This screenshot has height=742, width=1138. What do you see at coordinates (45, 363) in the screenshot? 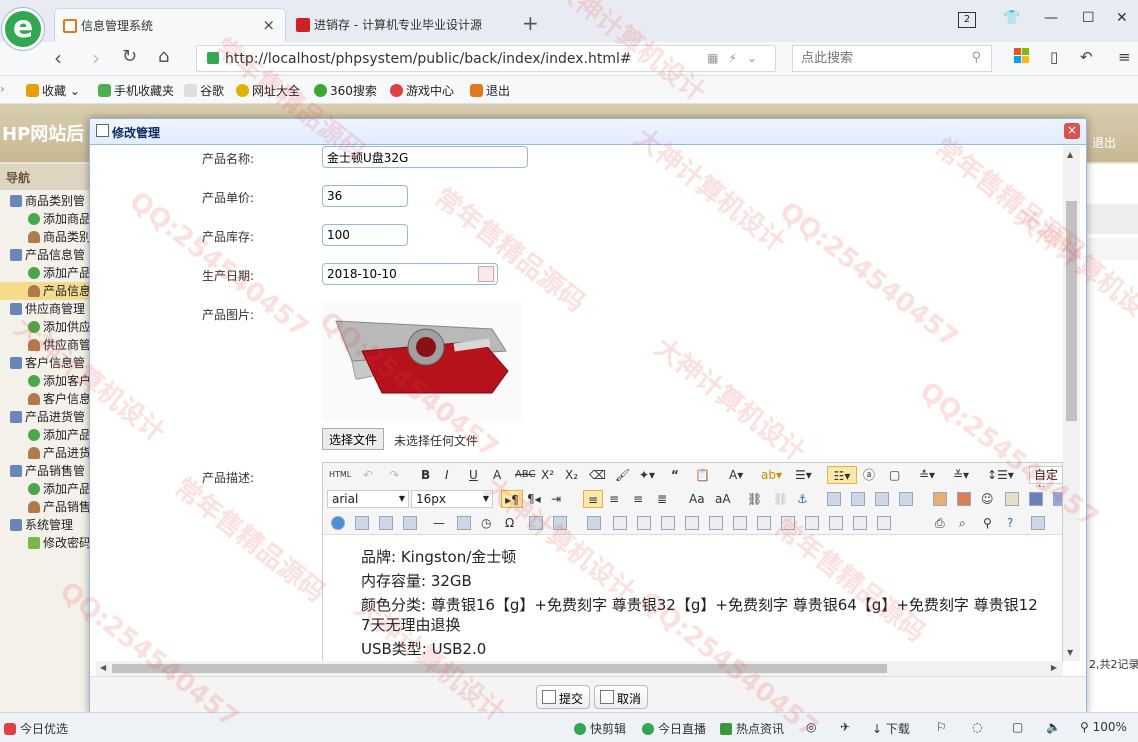
I see `nav-group: 客户信息管` at bounding box center [45, 363].